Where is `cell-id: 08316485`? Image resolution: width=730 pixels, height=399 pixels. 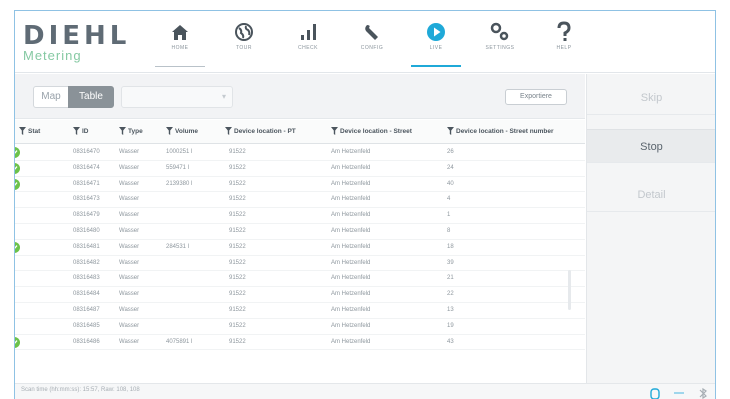 cell-id: 08316485 is located at coordinates (86, 325).